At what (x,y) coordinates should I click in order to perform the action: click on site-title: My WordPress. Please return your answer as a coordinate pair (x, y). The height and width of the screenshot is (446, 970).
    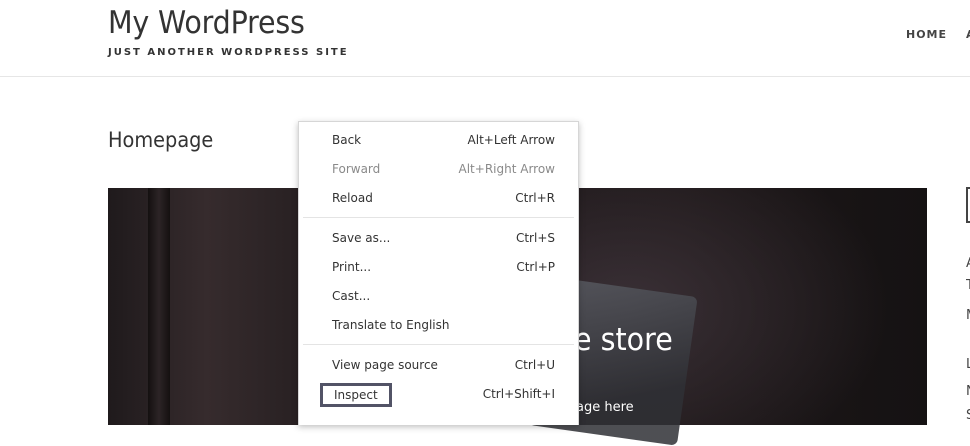
    Looking at the image, I should click on (206, 23).